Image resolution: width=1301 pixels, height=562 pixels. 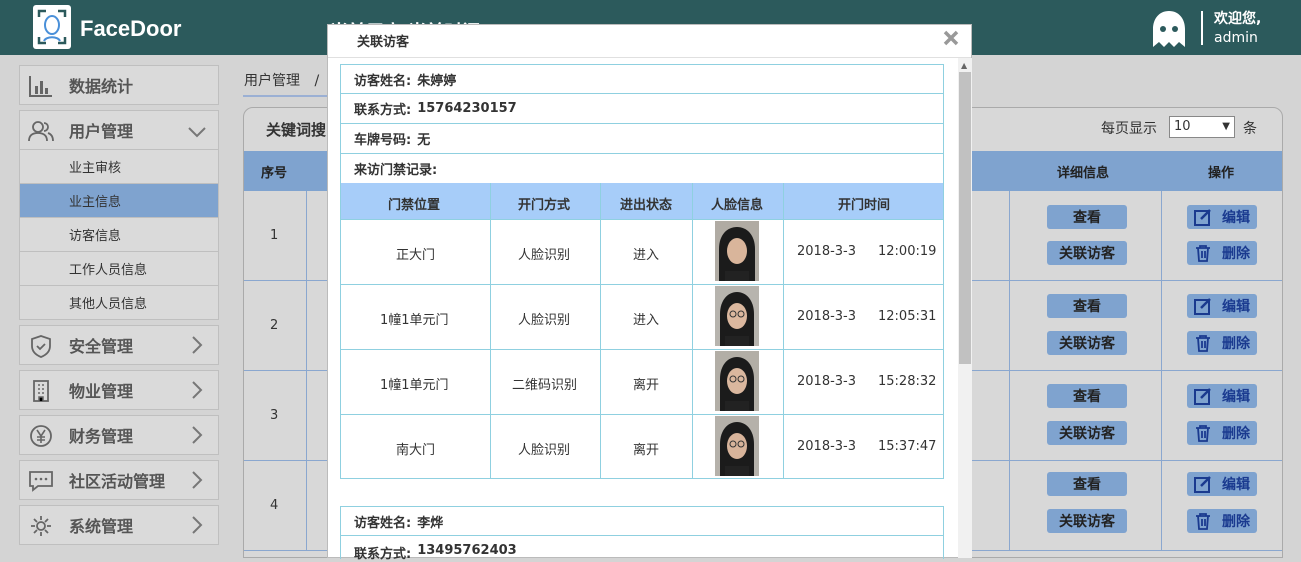 I want to click on users-icon, so click(x=41, y=131).